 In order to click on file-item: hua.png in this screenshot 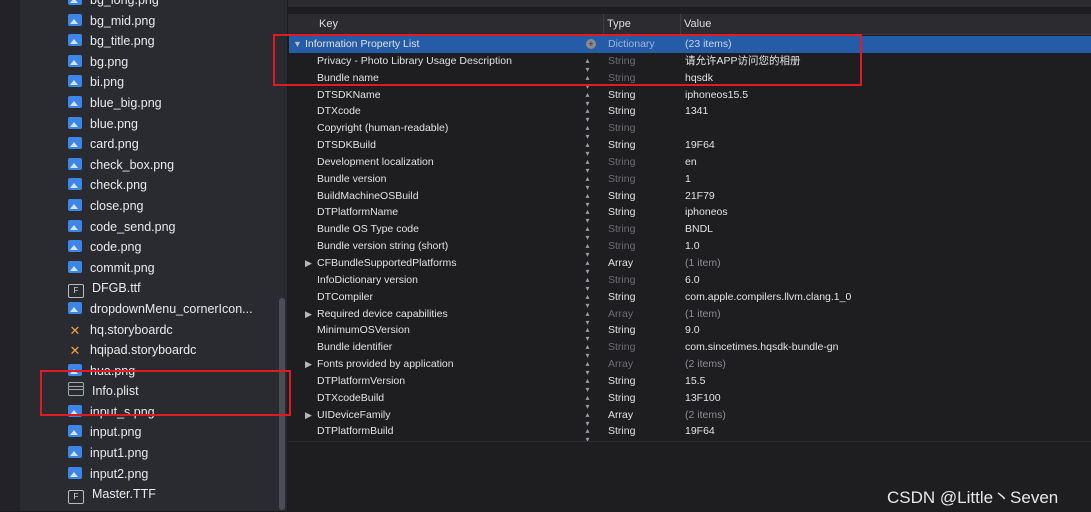, I will do `click(168, 371)`.